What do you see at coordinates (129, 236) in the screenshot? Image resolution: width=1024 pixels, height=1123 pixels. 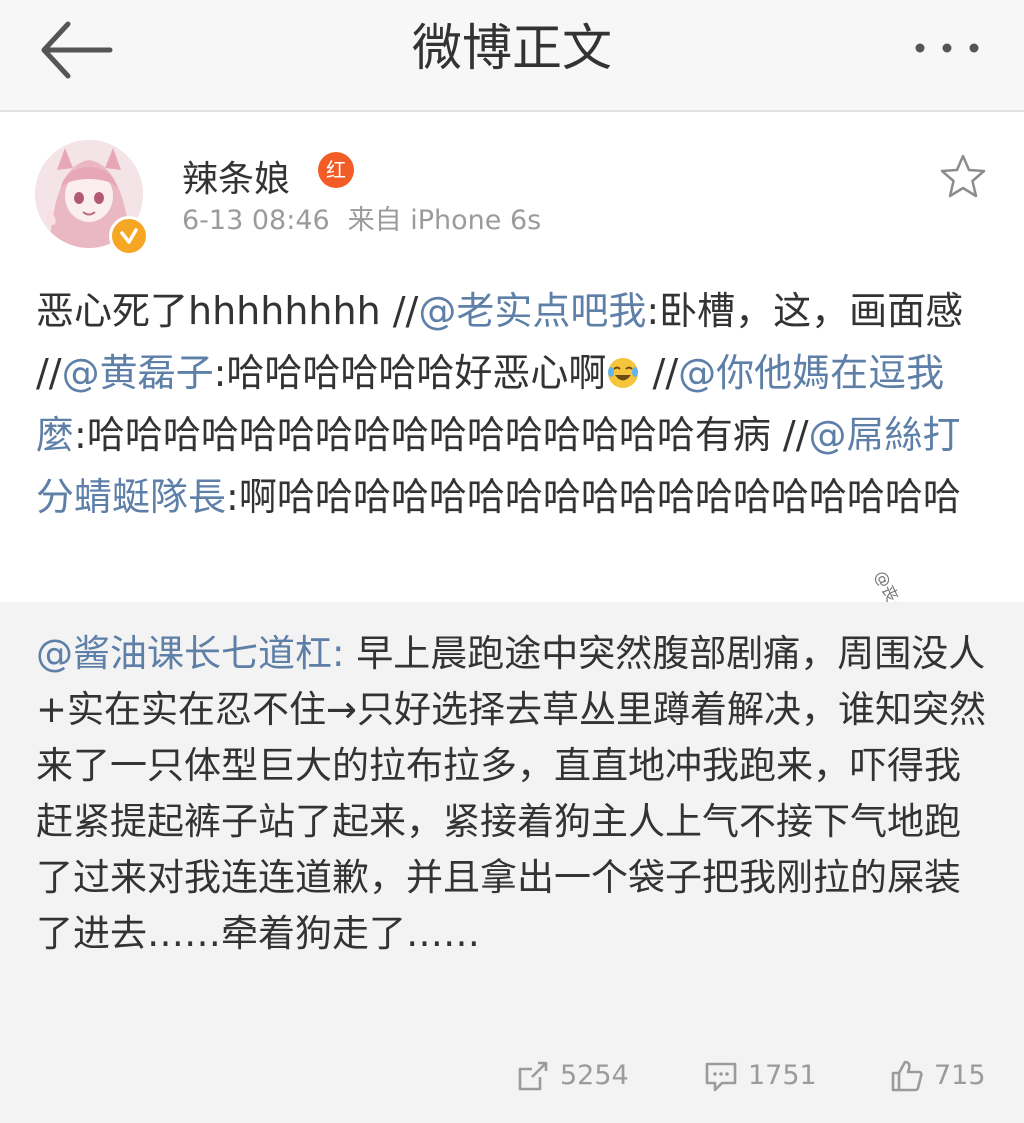 I see `verified-badge-icon` at bounding box center [129, 236].